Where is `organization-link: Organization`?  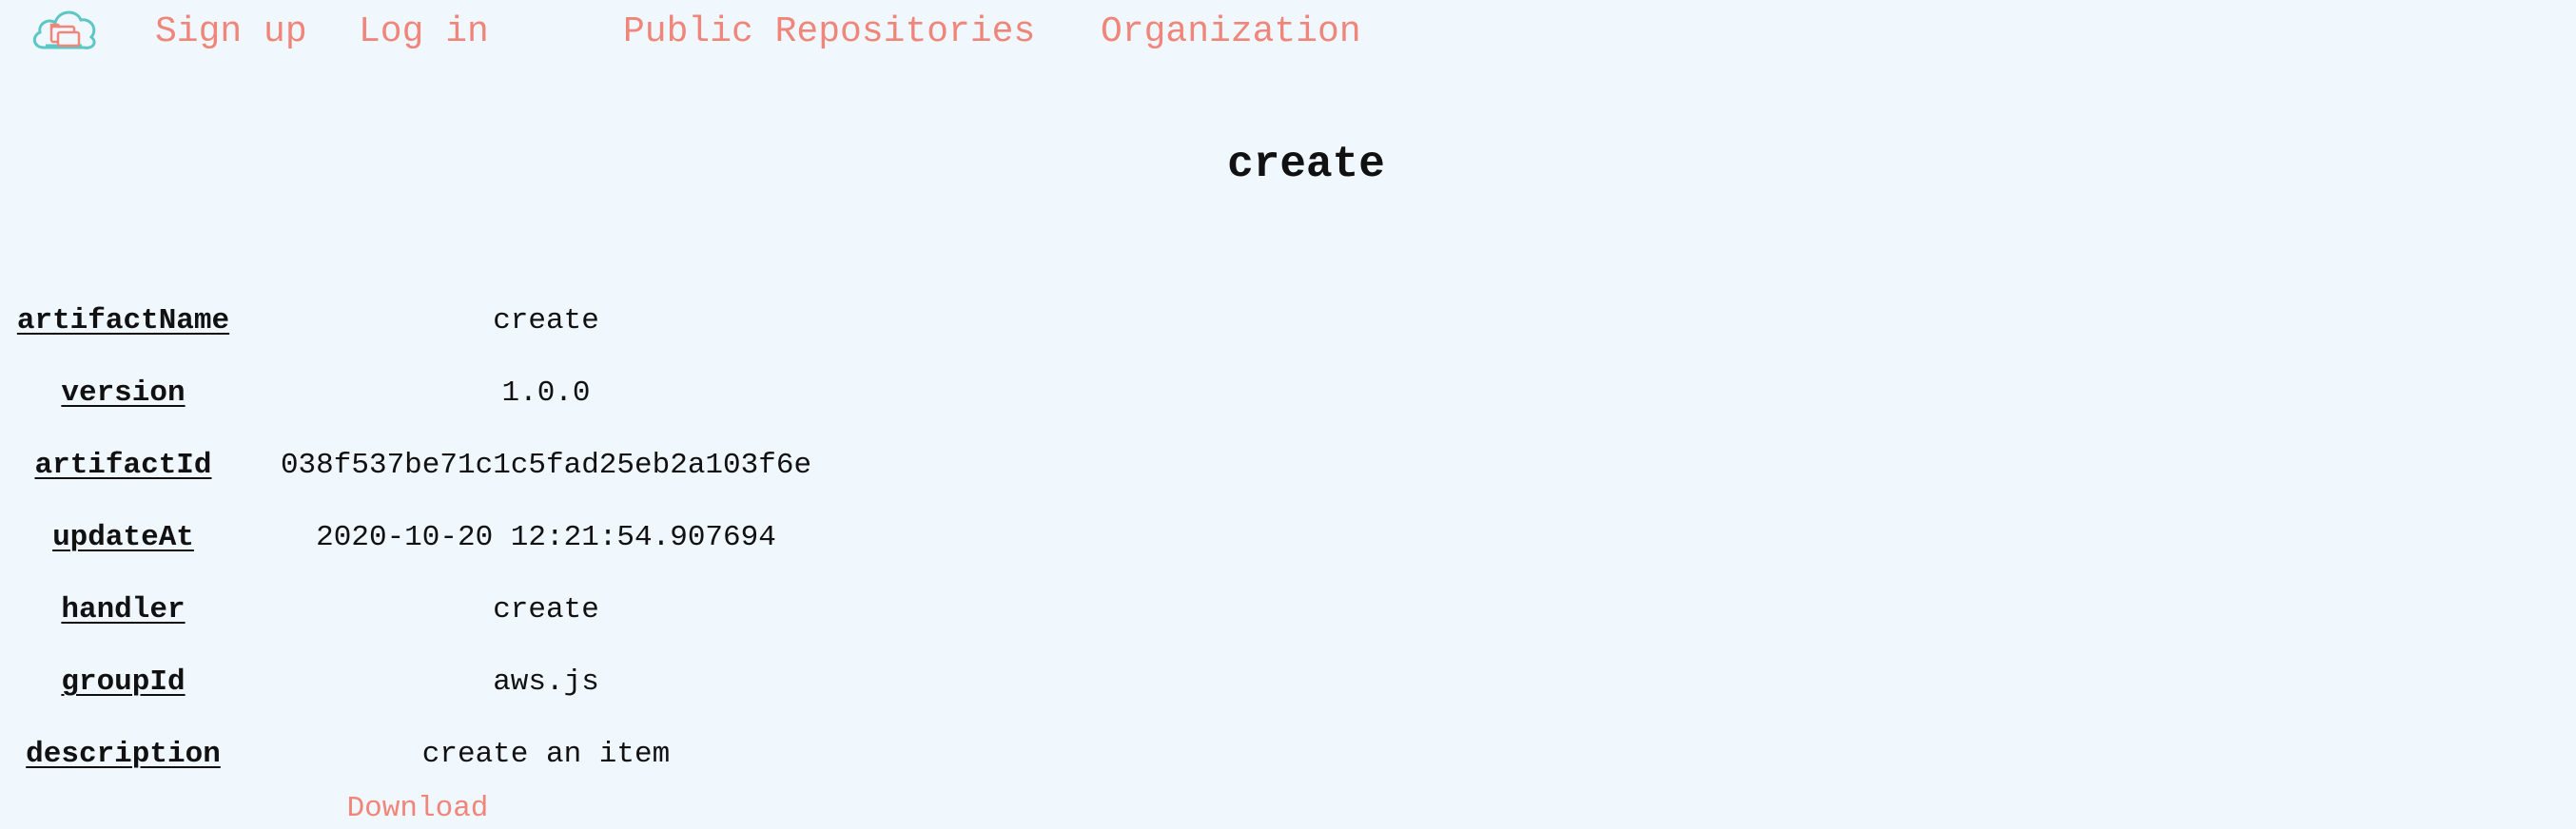
organization-link: Organization is located at coordinates (1231, 32).